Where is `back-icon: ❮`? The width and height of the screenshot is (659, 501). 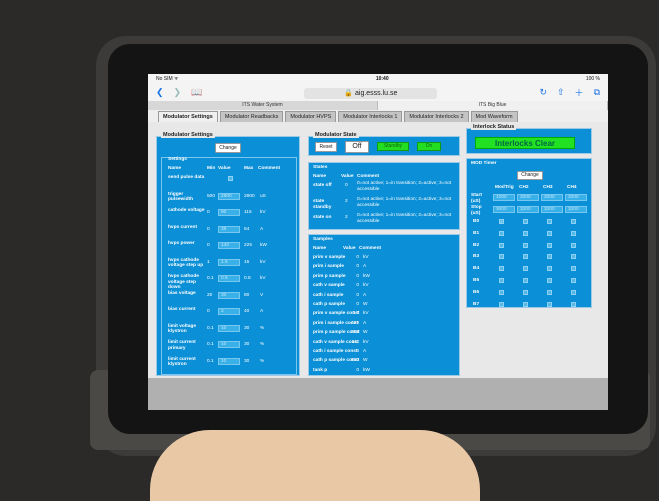
back-icon: ❮ is located at coordinates (160, 92).